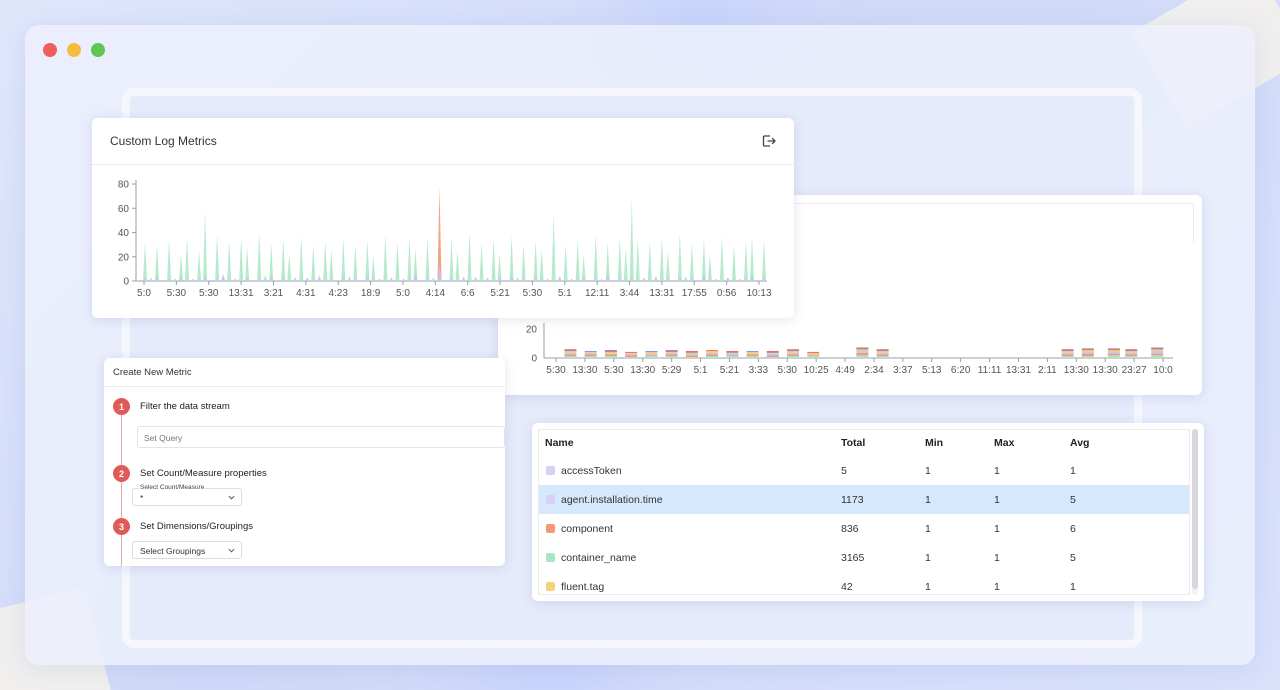 Image resolution: width=1280 pixels, height=690 pixels. What do you see at coordinates (583, 587) in the screenshot?
I see `cell-name: fluent.tag` at bounding box center [583, 587].